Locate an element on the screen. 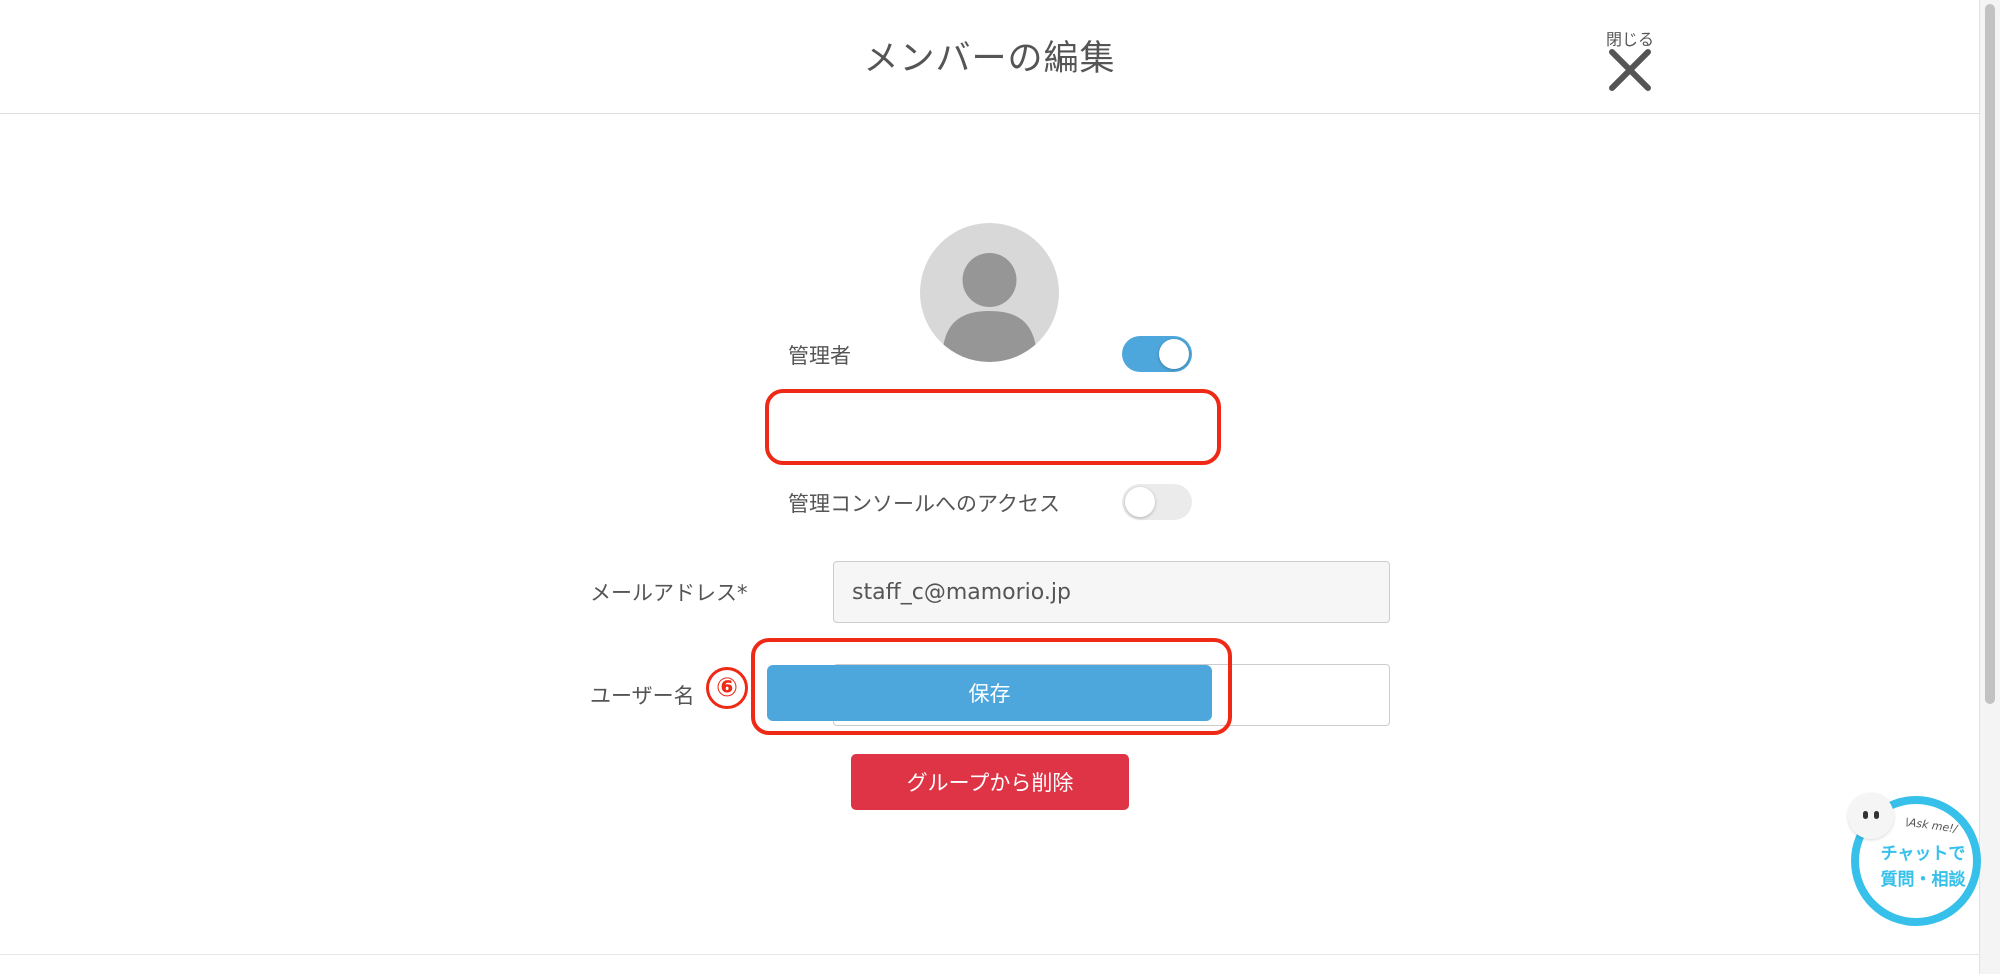 The image size is (2000, 974). chat-mascot-icon is located at coordinates (1871, 816).